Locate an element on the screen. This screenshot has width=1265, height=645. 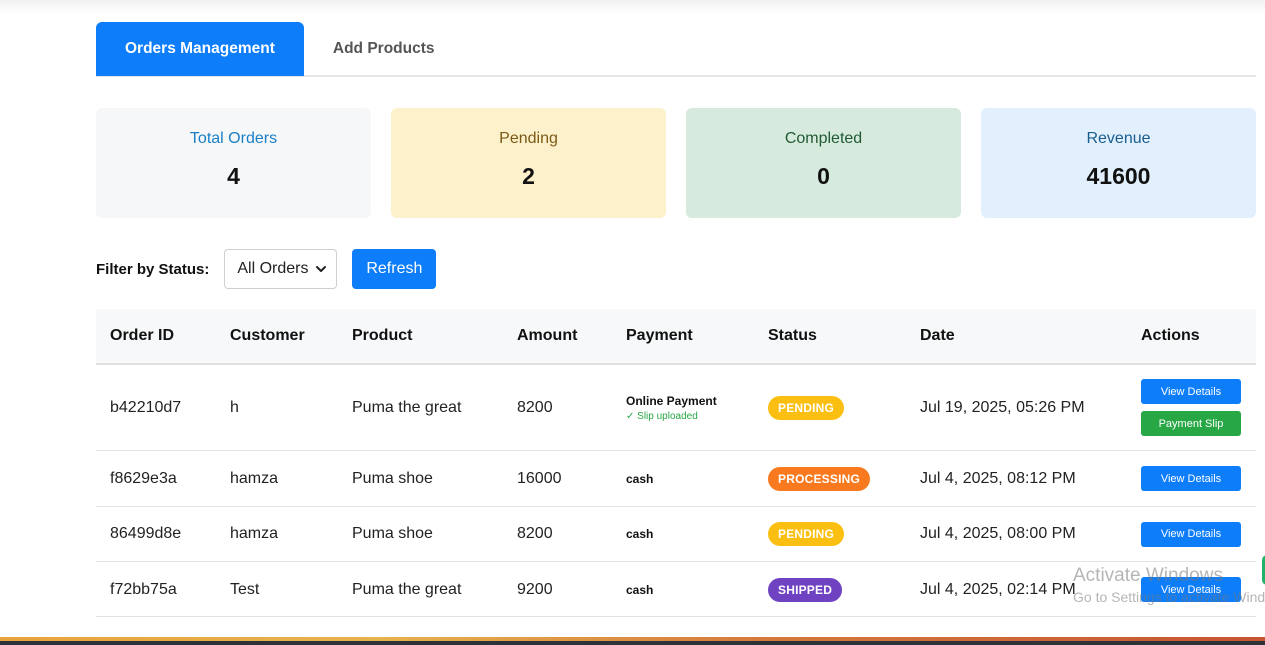
col-payment: Payment is located at coordinates (659, 335).